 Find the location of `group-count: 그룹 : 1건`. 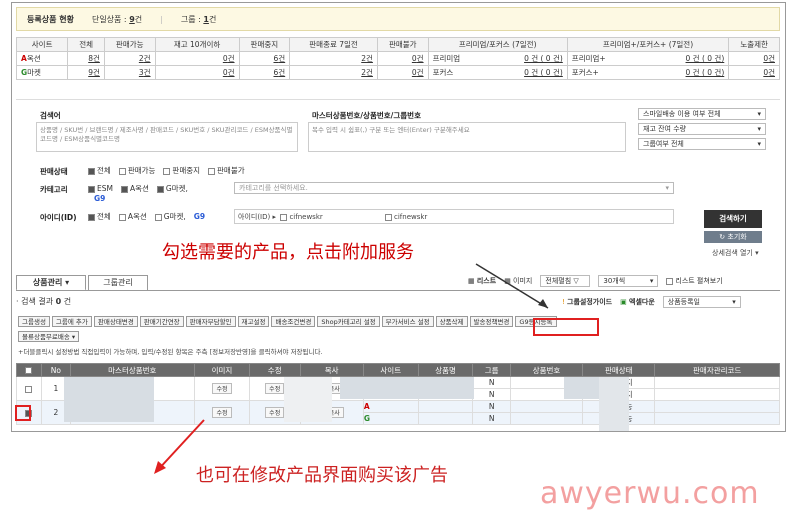

group-count: 그룹 : 1건 is located at coordinates (198, 19).